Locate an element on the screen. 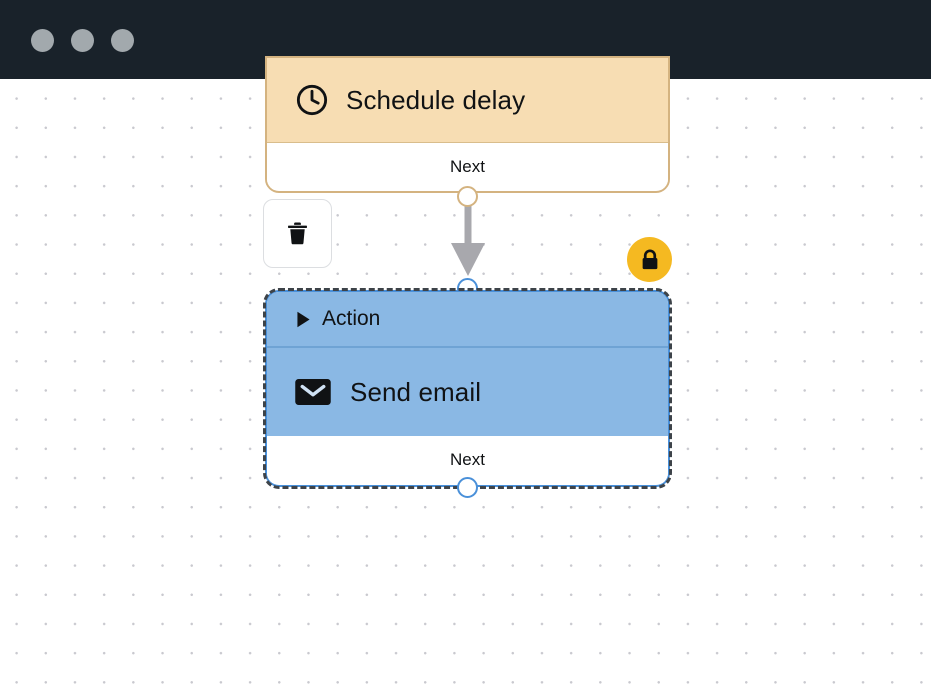 The image size is (931, 700). node-action-header-label: Action is located at coordinates (351, 318).